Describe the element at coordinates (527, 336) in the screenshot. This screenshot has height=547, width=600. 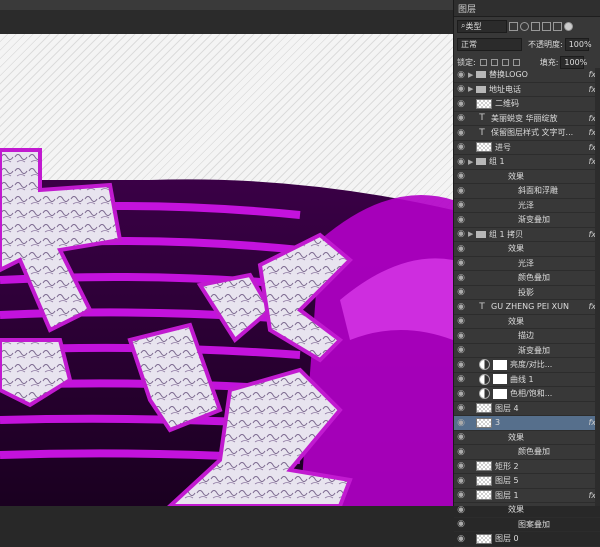
I see `layer-effect-row: ◉ 描边` at that location.